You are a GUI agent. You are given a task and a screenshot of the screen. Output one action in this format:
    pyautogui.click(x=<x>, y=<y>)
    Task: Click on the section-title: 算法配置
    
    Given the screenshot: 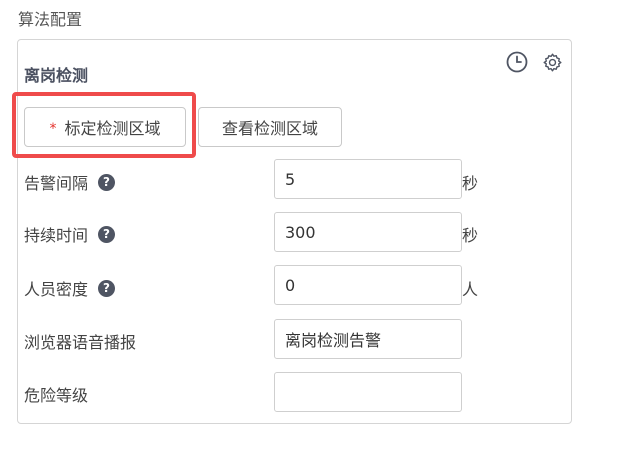 What is the action you would take?
    pyautogui.click(x=50, y=19)
    